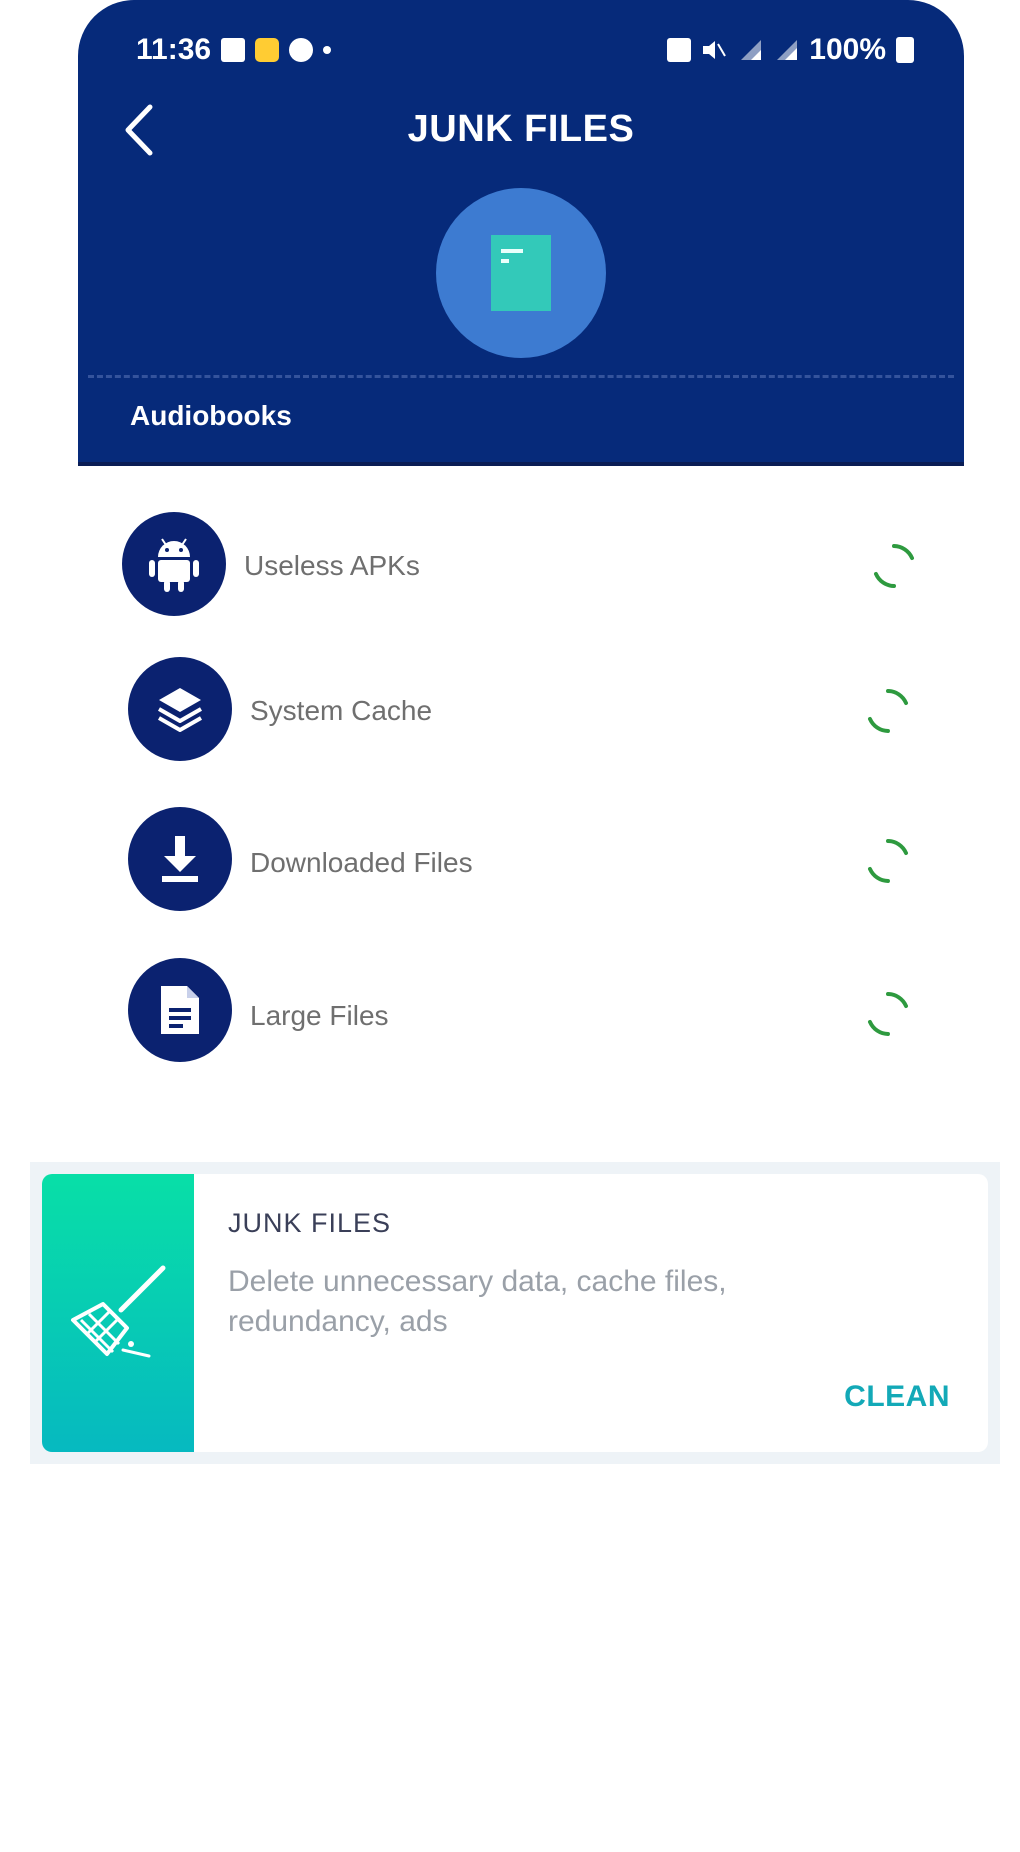  What do you see at coordinates (905, 50) in the screenshot?
I see `battery-icon` at bounding box center [905, 50].